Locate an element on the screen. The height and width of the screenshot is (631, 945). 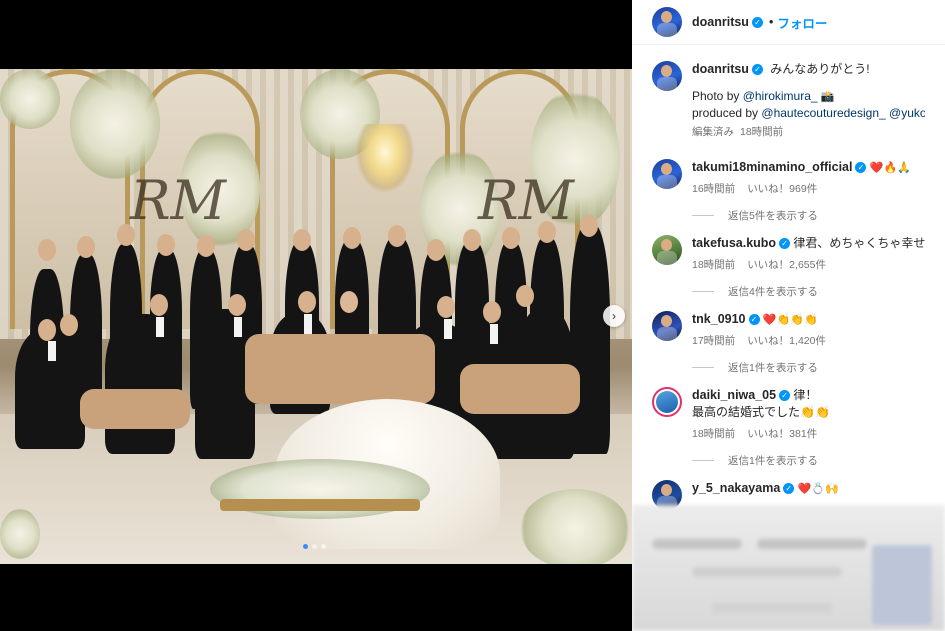
comment-time: 16時間前 is located at coordinates (714, 189).